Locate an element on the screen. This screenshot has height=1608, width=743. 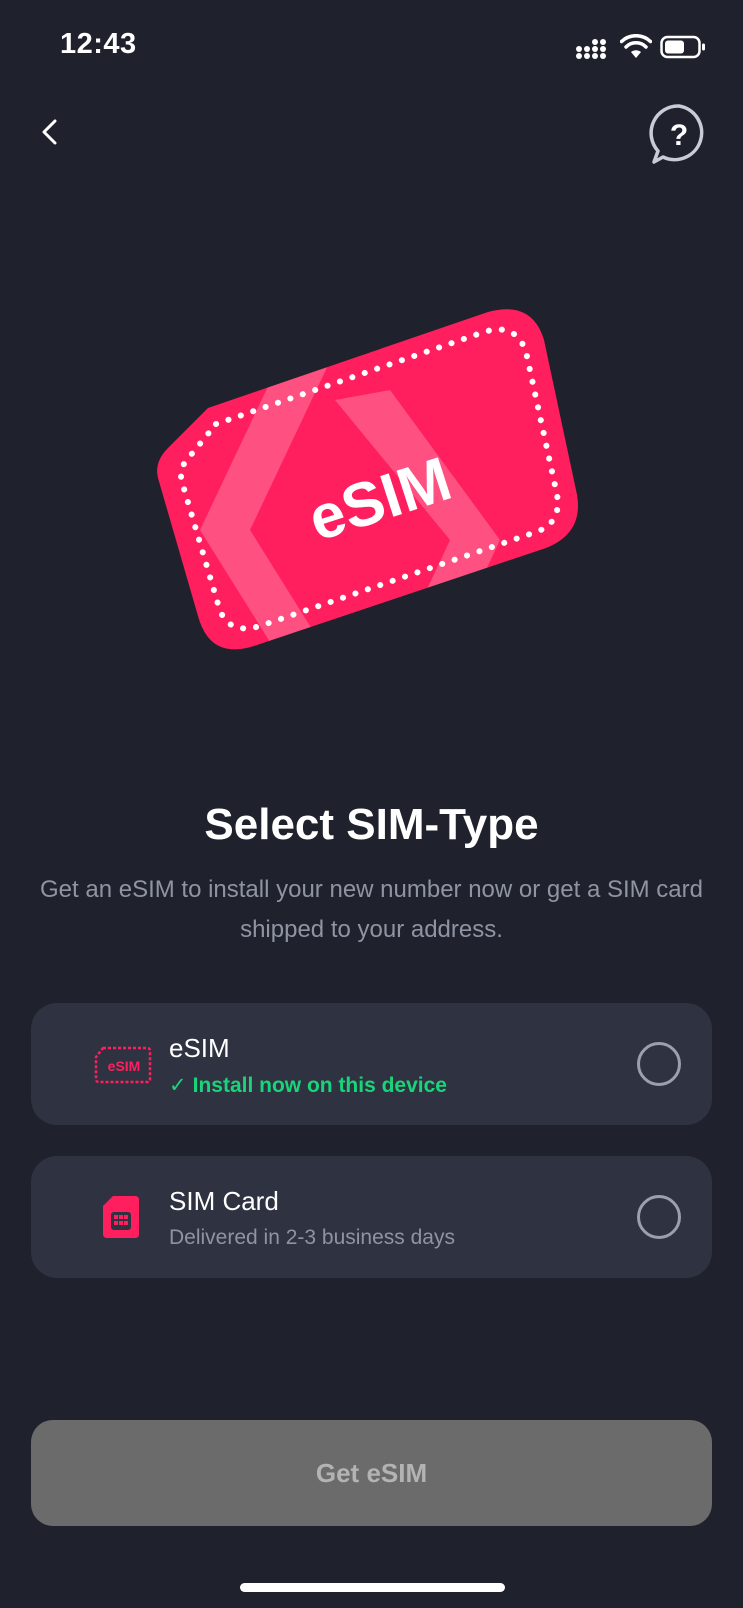
status-bar: 12:43 is located at coordinates (371, 48).